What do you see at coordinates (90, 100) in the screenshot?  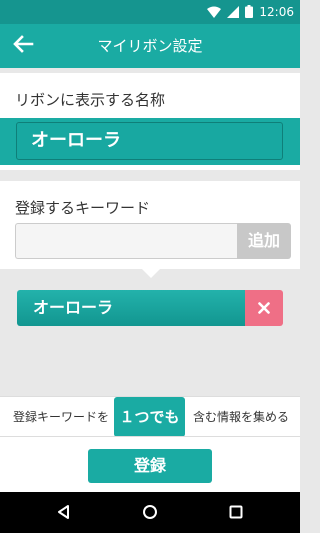 I see `ribbon-name-label: リボンに表示する名称` at bounding box center [90, 100].